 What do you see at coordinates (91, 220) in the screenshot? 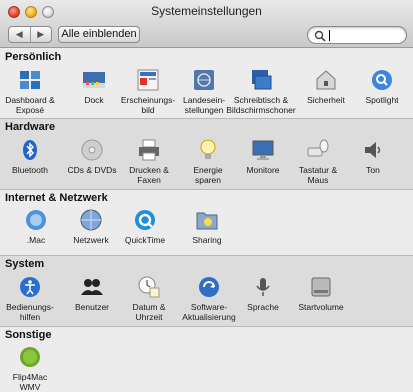
I see `network-icon` at bounding box center [91, 220].